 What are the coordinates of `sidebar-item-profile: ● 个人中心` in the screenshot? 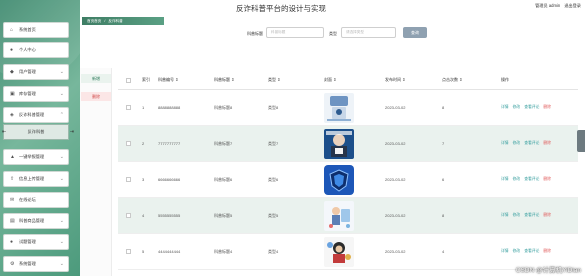 It's located at (36, 50).